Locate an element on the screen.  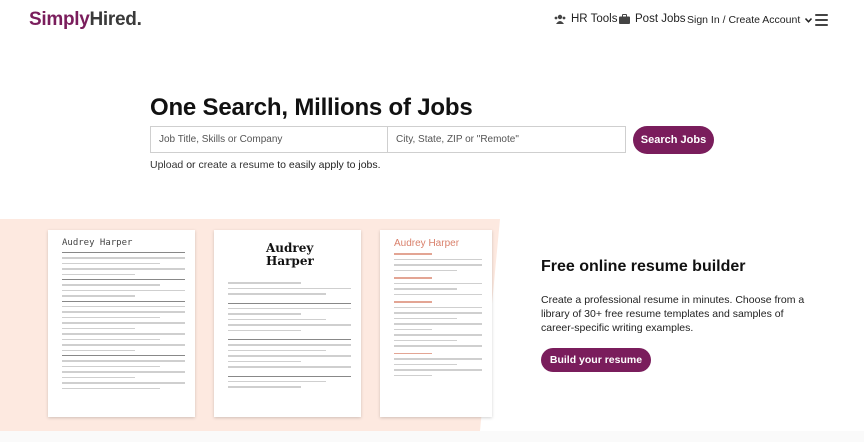
users-icon is located at coordinates (560, 19).